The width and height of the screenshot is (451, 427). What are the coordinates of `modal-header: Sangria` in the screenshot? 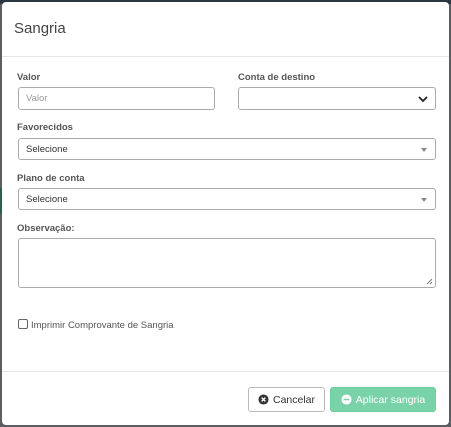 It's located at (225, 29).